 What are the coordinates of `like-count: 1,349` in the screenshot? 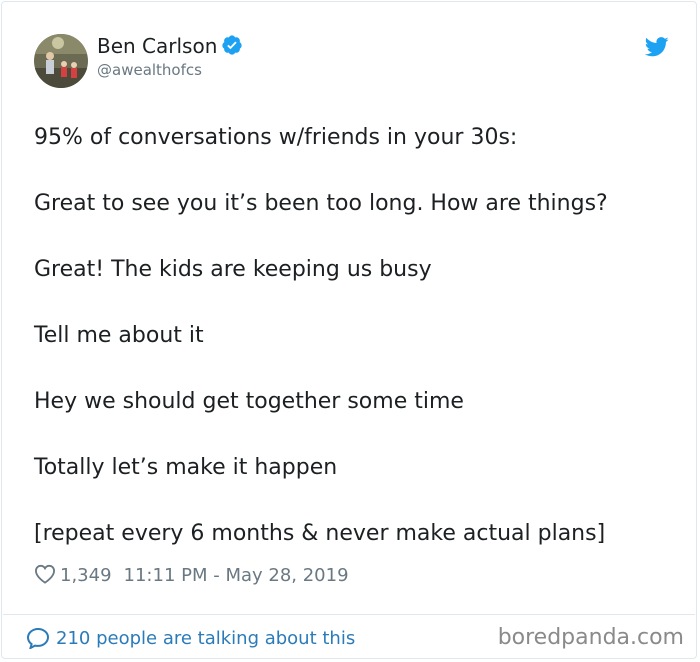 It's located at (86, 575).